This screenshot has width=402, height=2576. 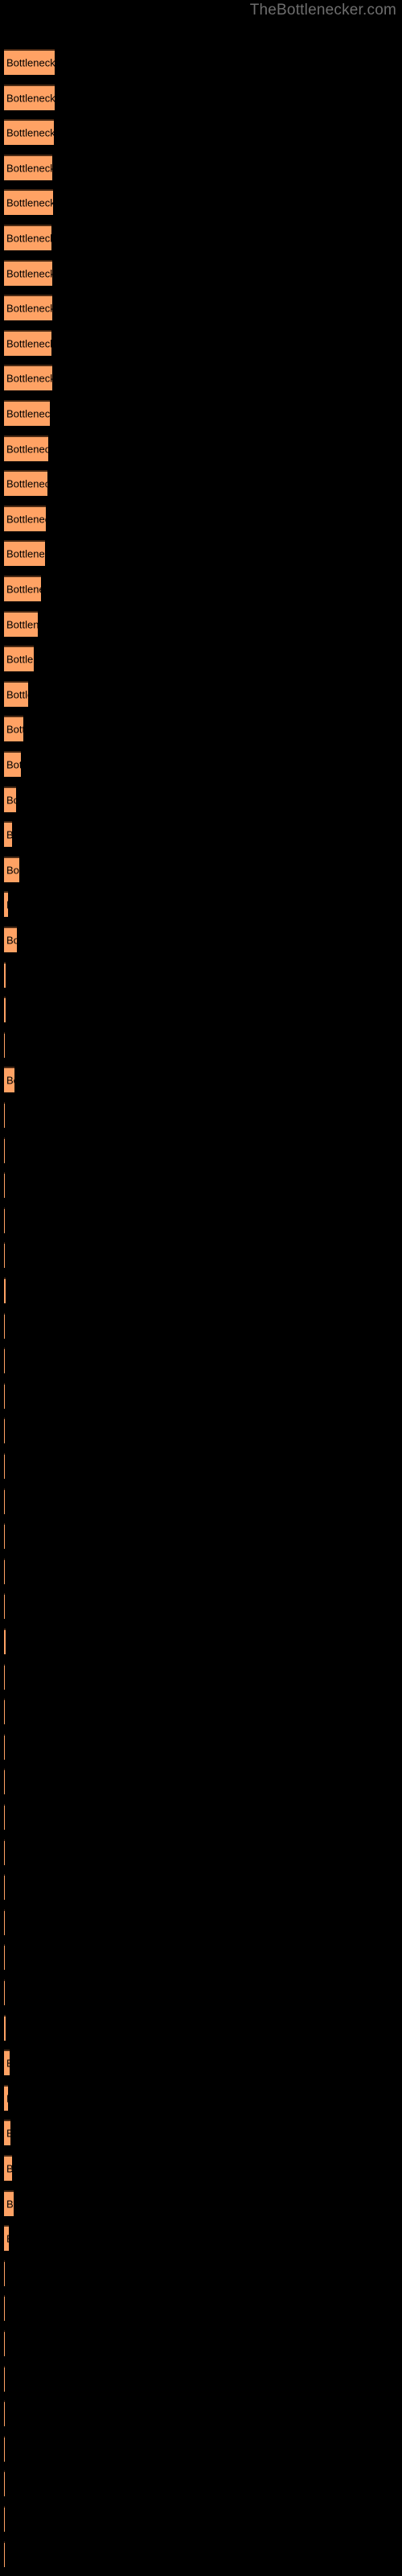 I want to click on bar: Bottleneck result 65, so click(x=4, y=2308).